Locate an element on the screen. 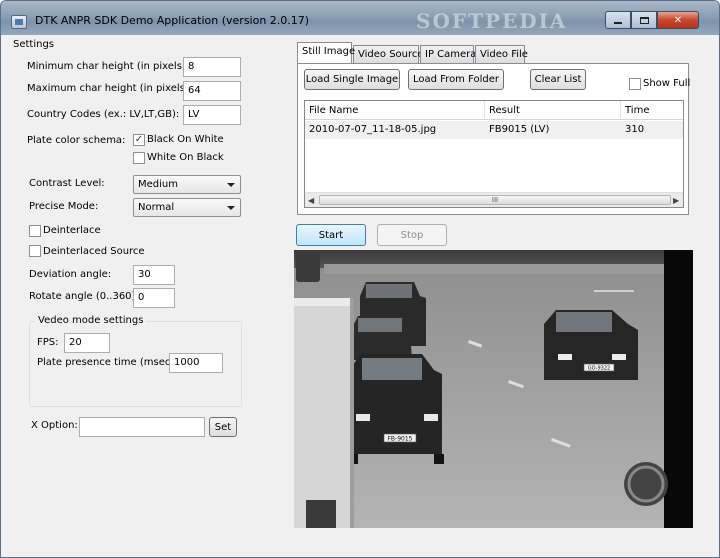 This screenshot has width=720, height=558. cell-result: FB9015 (LV) is located at coordinates (519, 129).